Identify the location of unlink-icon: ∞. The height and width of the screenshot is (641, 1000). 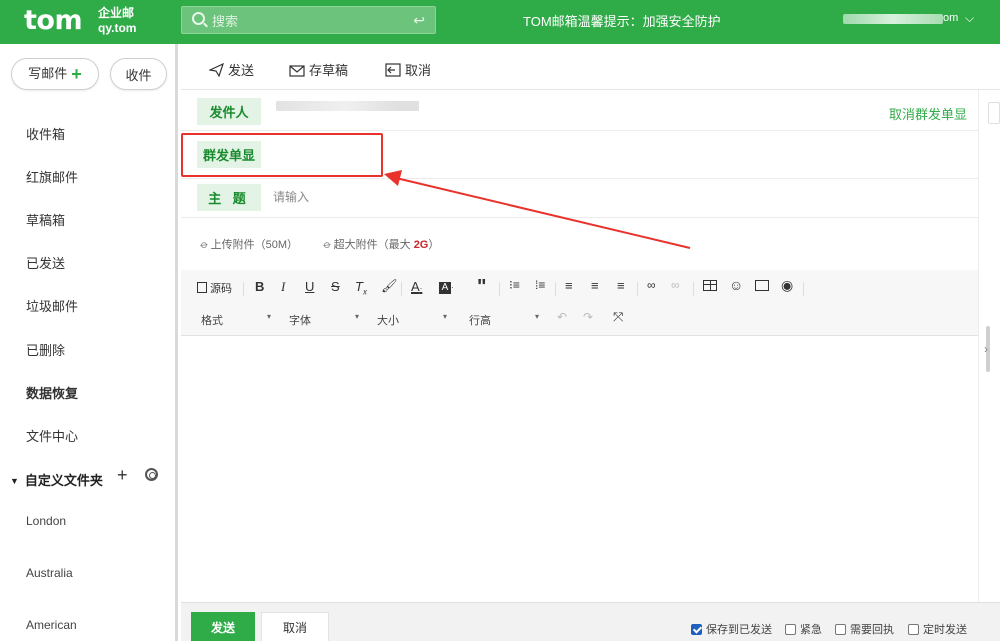
(675, 285).